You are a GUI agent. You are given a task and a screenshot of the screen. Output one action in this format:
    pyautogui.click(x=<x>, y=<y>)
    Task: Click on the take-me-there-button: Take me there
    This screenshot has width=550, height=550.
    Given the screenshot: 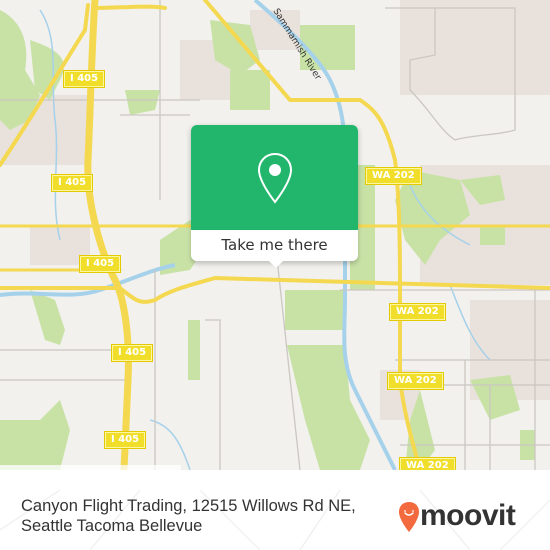 What is the action you would take?
    pyautogui.click(x=274, y=245)
    